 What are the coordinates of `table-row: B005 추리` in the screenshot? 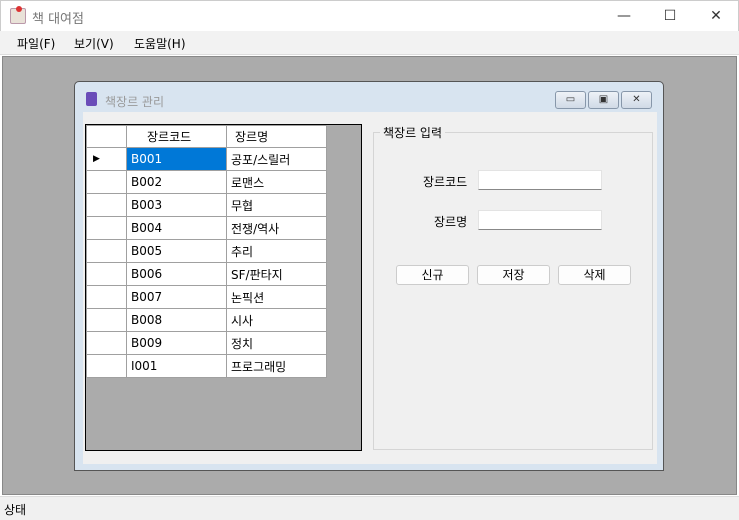 It's located at (206, 251).